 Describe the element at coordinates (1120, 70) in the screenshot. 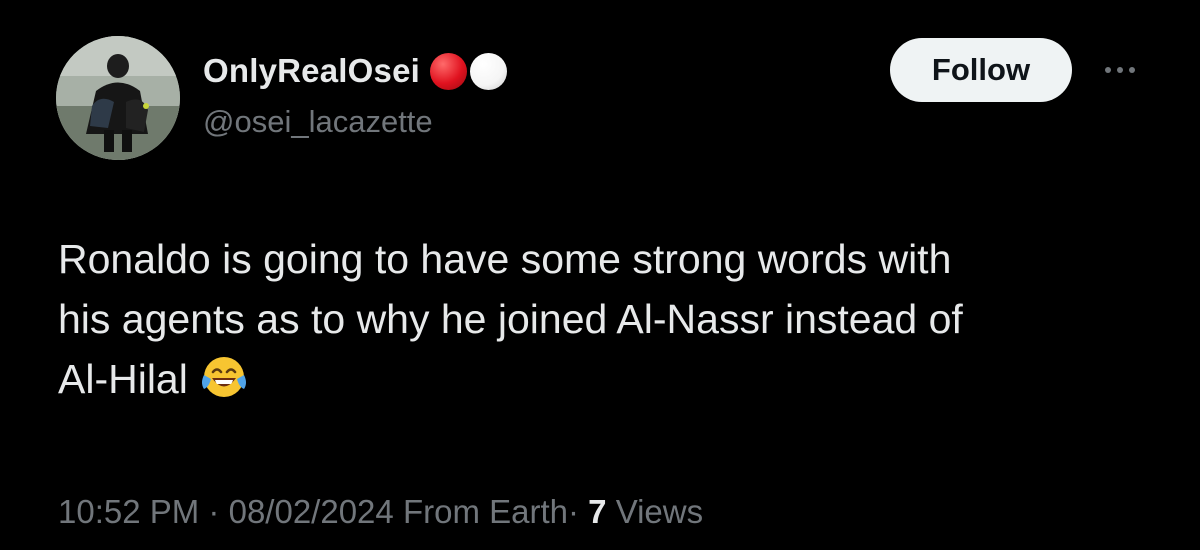

I see `more-horizontal-icon` at that location.